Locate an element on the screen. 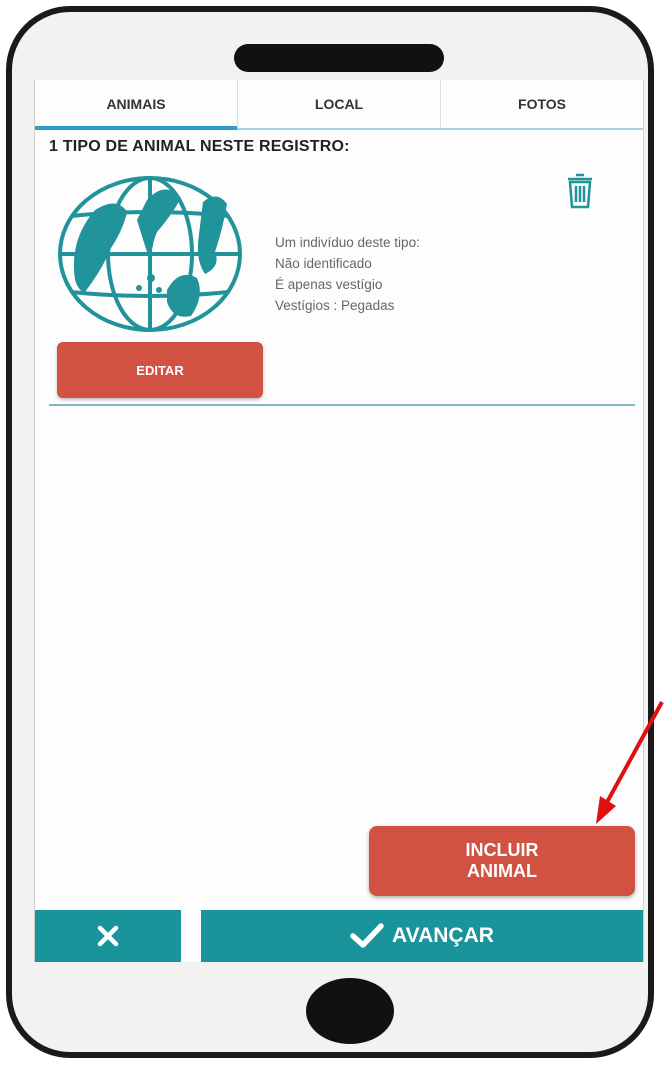  tab-bar: ANIMAIS LOCAL FOTOS is located at coordinates (339, 105).